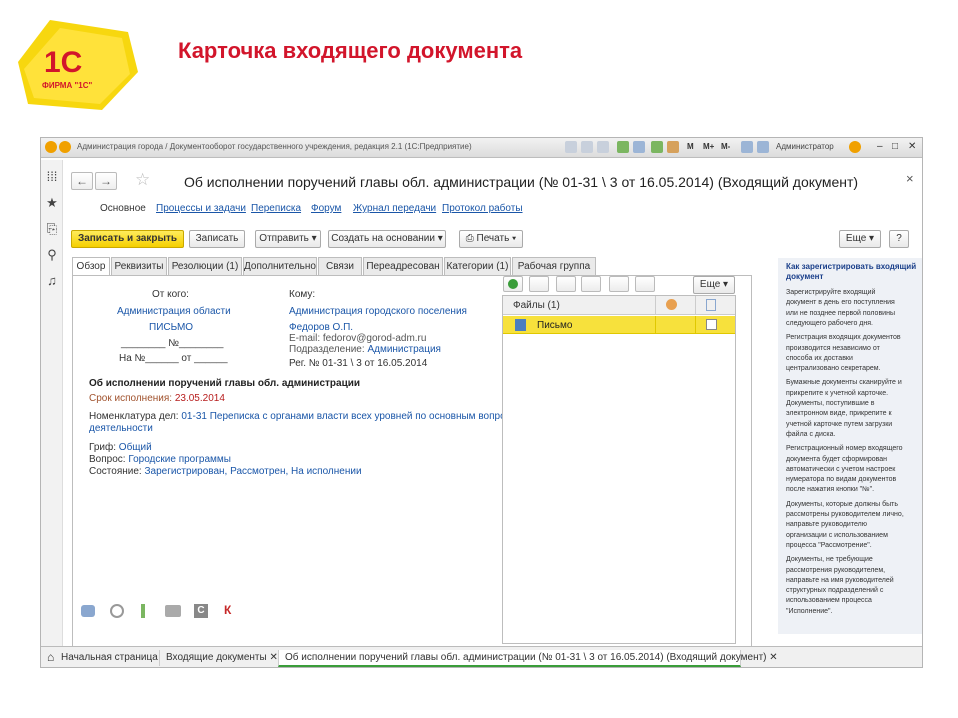  What do you see at coordinates (895, 146) in the screenshot?
I see `maximize-icon: □` at bounding box center [895, 146].